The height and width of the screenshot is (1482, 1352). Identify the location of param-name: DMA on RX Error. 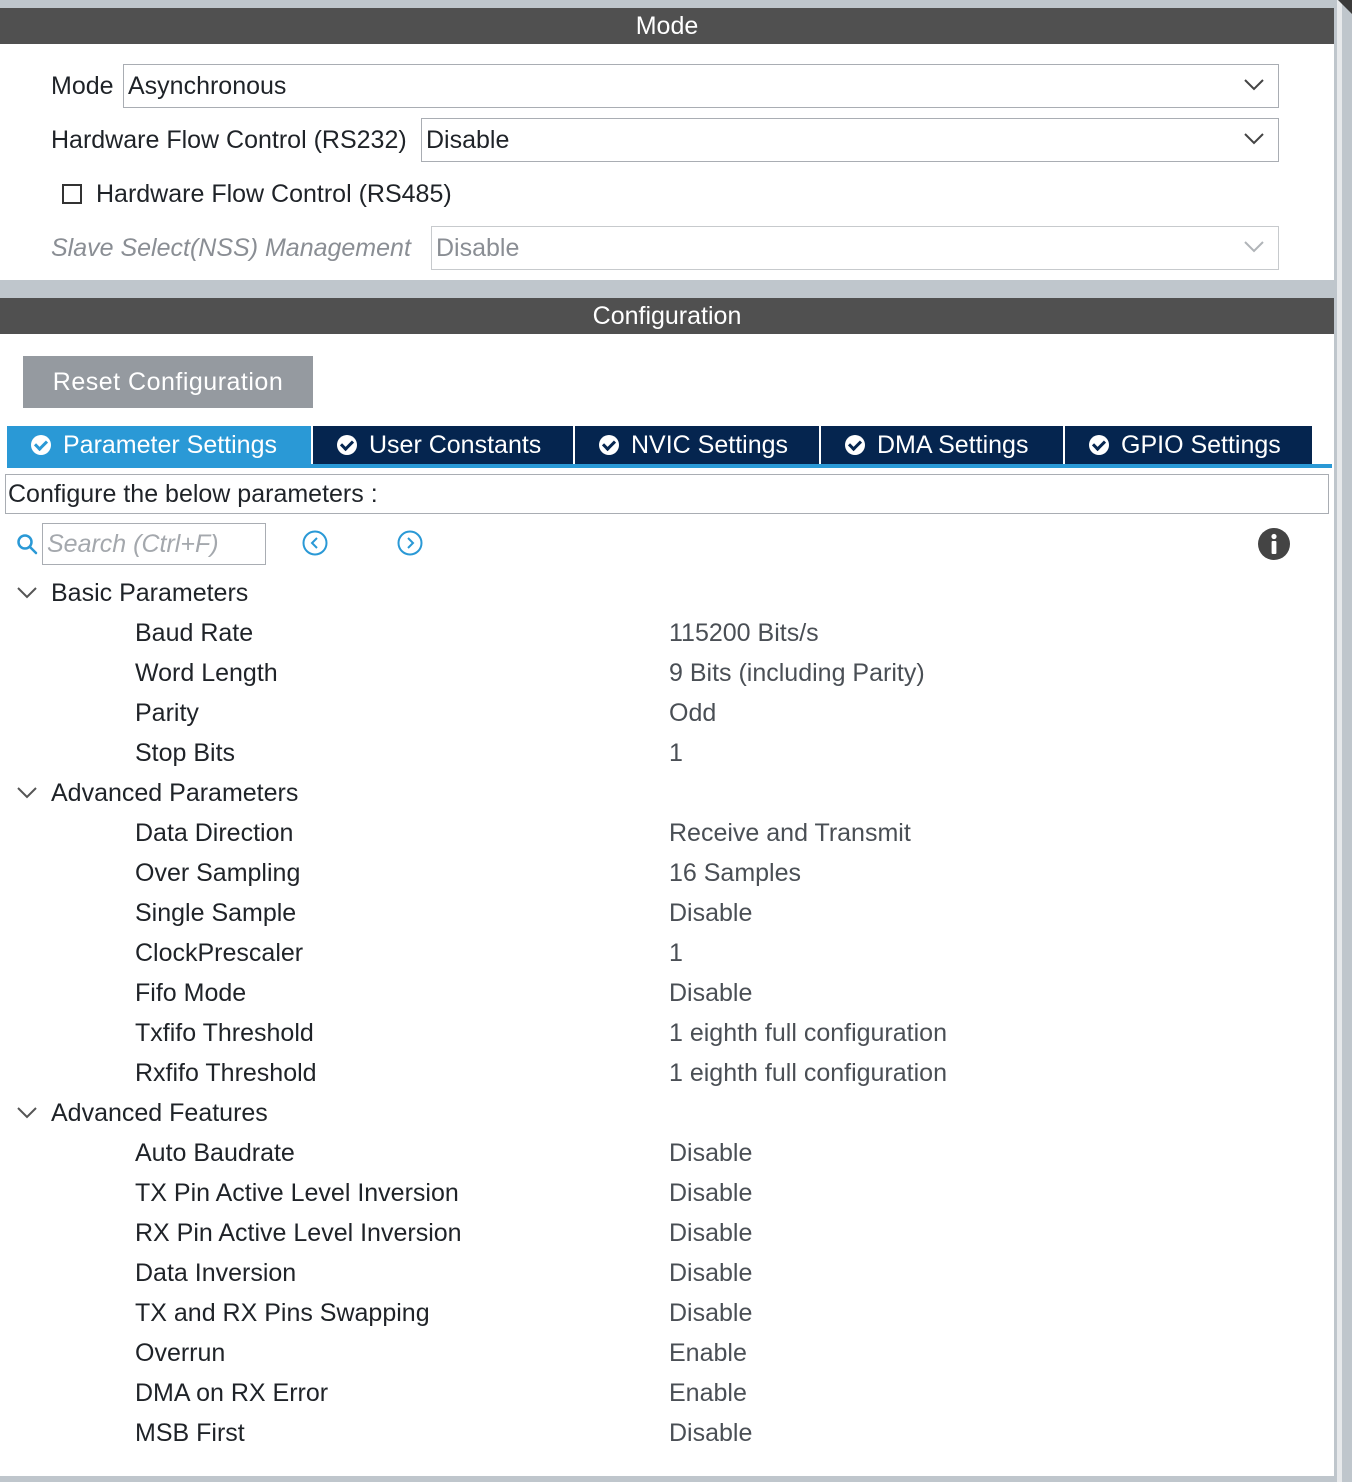
(232, 1392).